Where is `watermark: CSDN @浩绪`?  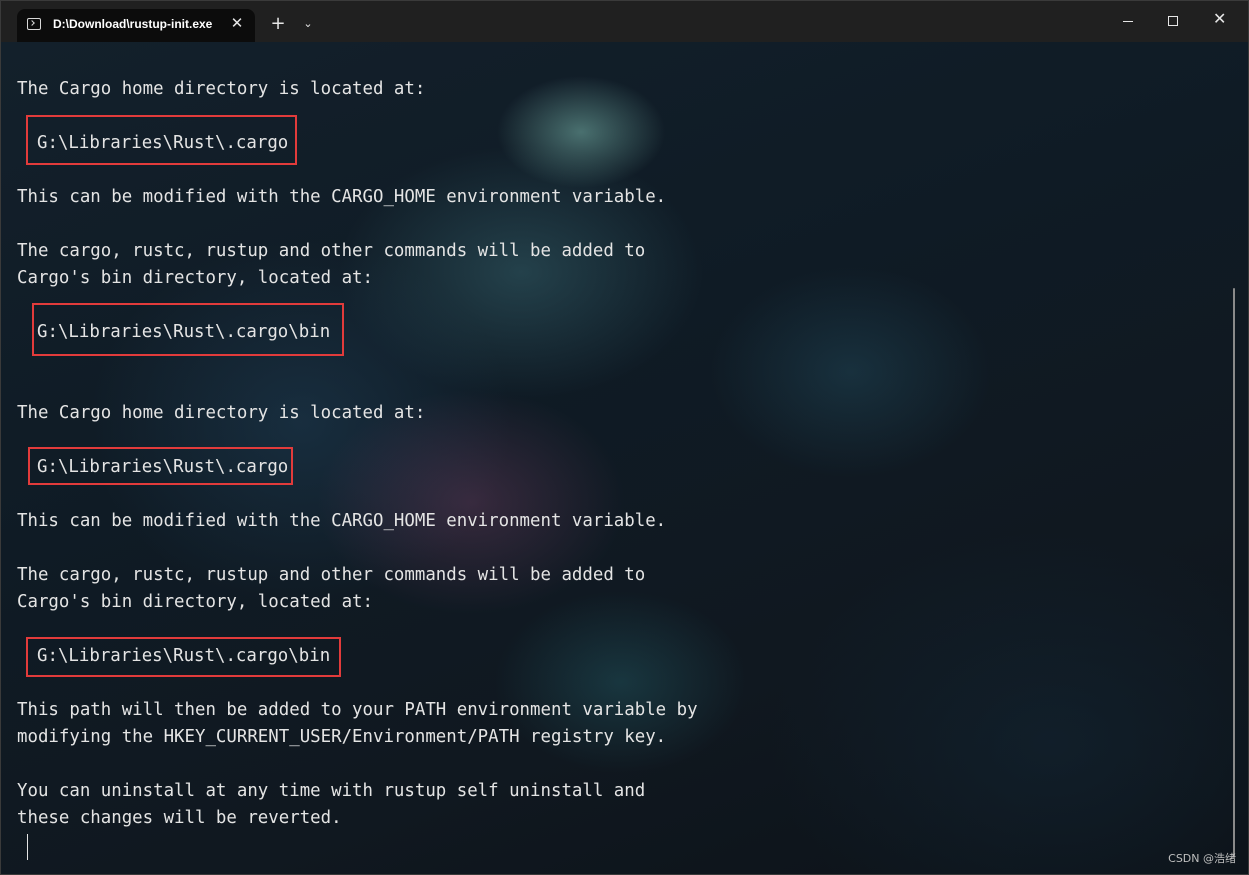 watermark: CSDN @浩绪 is located at coordinates (1202, 858).